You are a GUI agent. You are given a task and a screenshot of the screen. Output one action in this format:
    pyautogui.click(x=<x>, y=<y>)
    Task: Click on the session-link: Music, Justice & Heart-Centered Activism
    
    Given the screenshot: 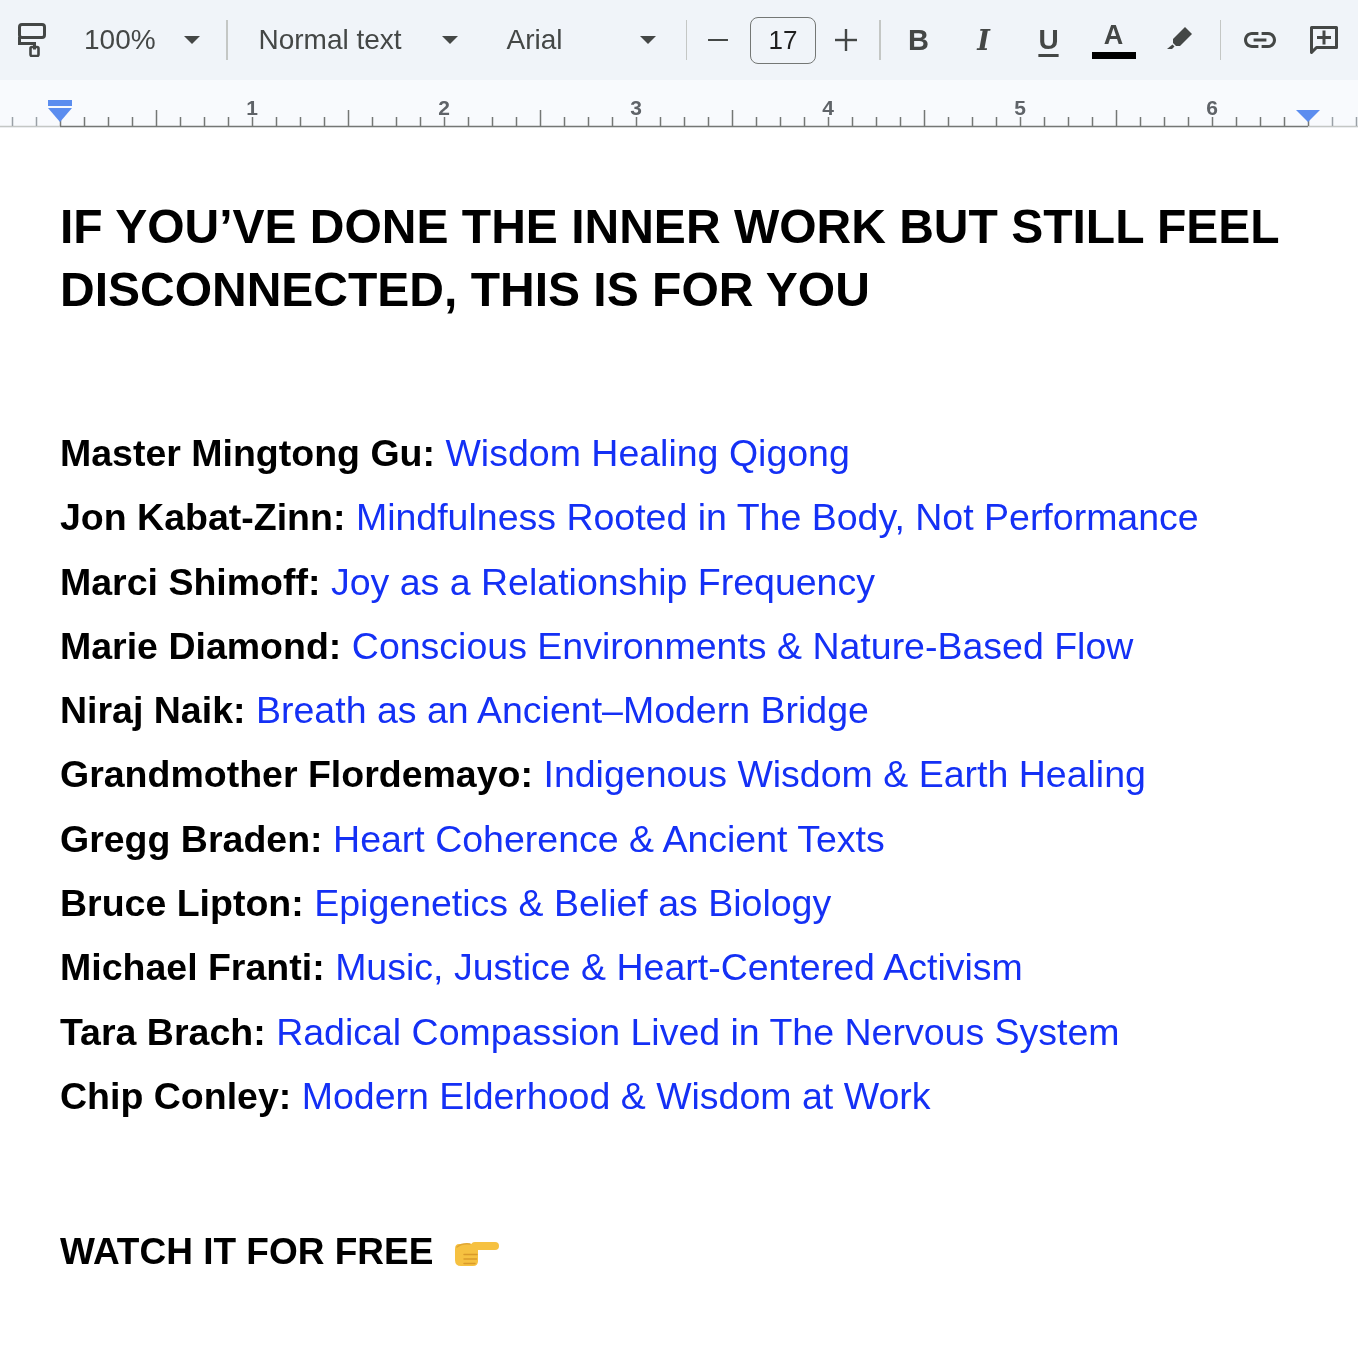 What is the action you would take?
    pyautogui.click(x=679, y=967)
    